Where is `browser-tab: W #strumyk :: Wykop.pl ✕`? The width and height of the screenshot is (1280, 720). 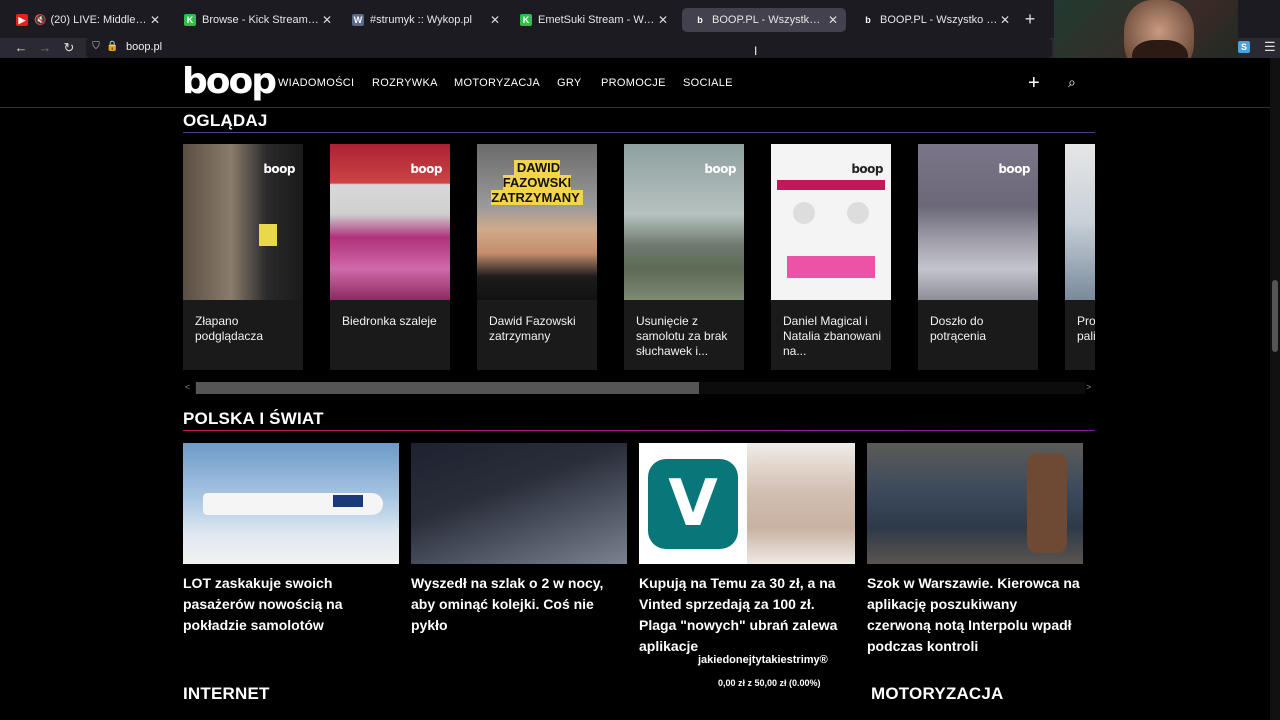
browser-tab: W #strumyk :: Wykop.pl ✕ is located at coordinates (424, 20).